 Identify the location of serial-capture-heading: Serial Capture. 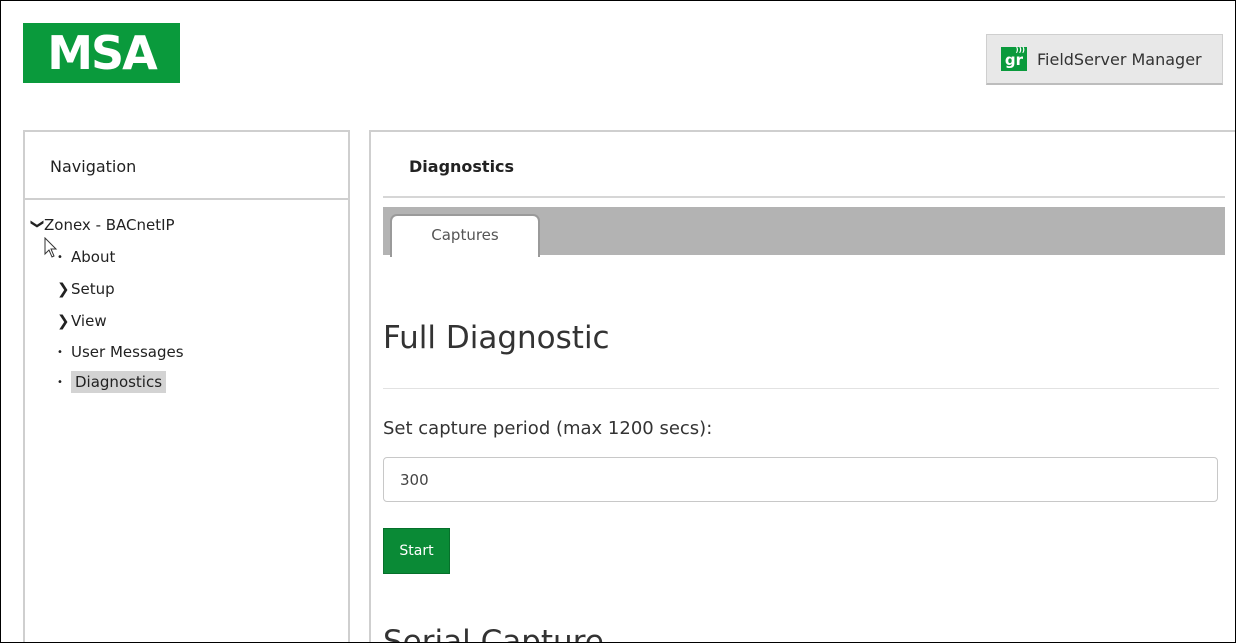
(493, 633).